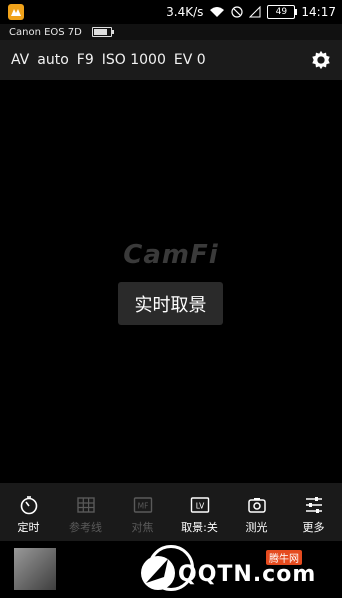 Image resolution: width=342 pixels, height=598 pixels. What do you see at coordinates (171, 255) in the screenshot?
I see `camfi-logo: CamFi` at bounding box center [171, 255].